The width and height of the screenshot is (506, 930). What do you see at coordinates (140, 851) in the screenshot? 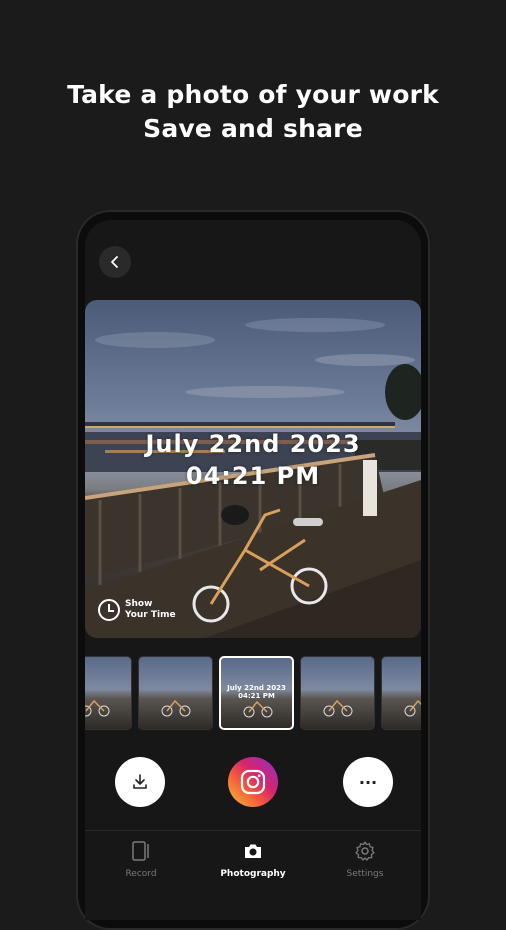
I see `record-icon` at bounding box center [140, 851].